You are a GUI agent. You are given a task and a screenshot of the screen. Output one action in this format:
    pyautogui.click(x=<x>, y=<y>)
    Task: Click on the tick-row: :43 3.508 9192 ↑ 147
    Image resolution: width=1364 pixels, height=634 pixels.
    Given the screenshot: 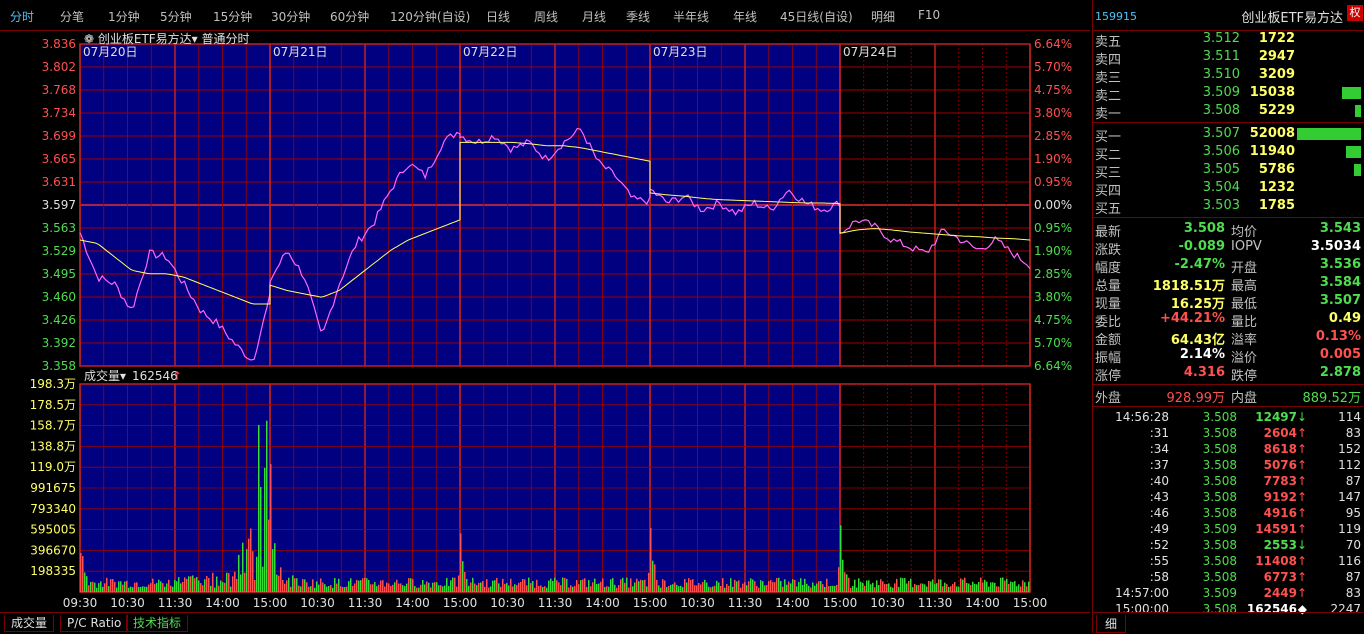 What is the action you would take?
    pyautogui.click(x=1228, y=497)
    